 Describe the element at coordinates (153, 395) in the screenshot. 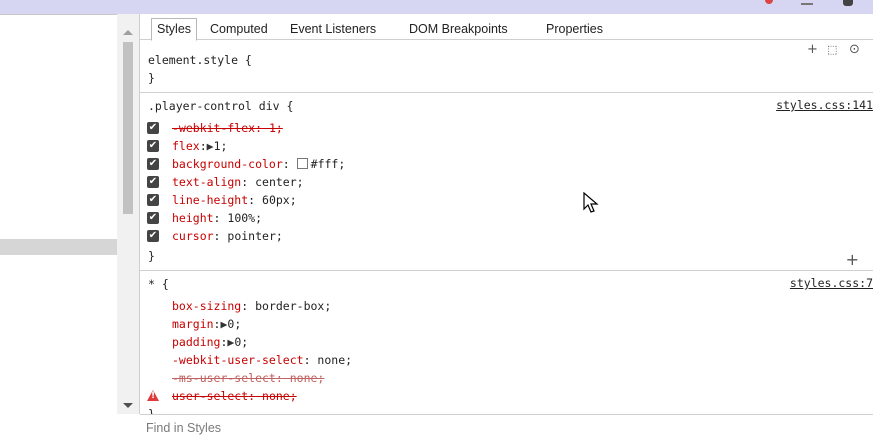

I see `warning-icon: !` at that location.